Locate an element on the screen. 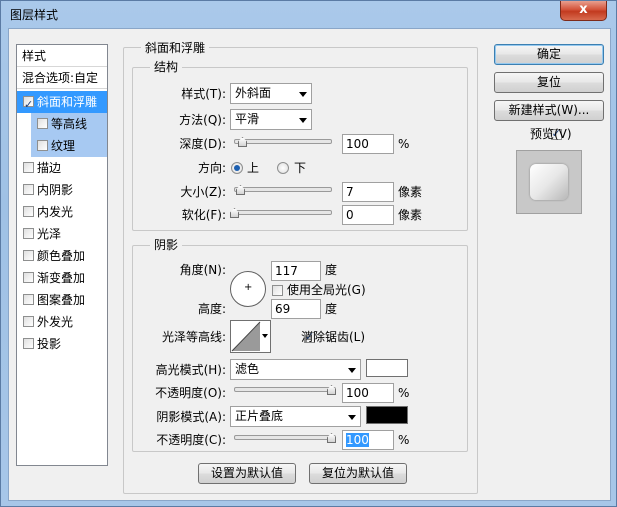 This screenshot has width=617, height=507. stroke-checkbox is located at coordinates (28, 167).